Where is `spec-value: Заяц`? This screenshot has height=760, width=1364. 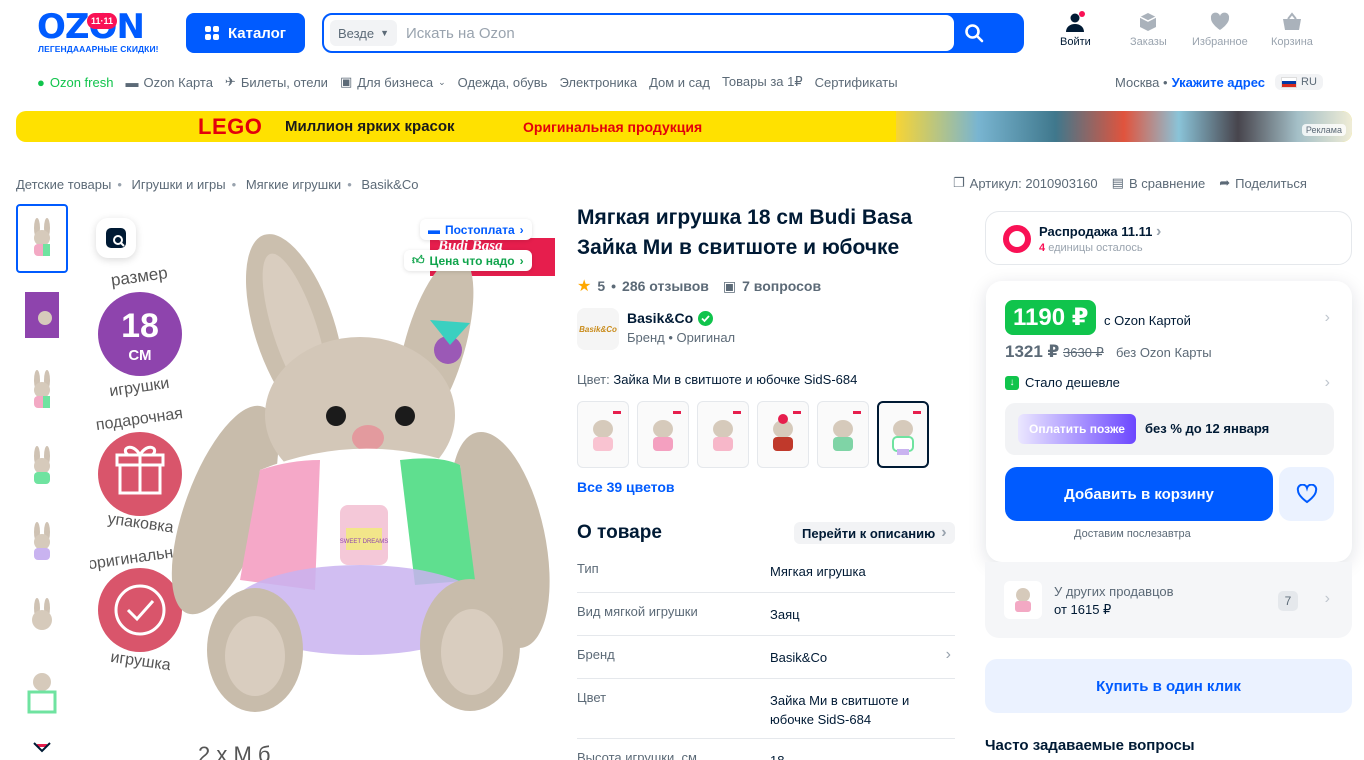 spec-value: Заяц is located at coordinates (785, 614).